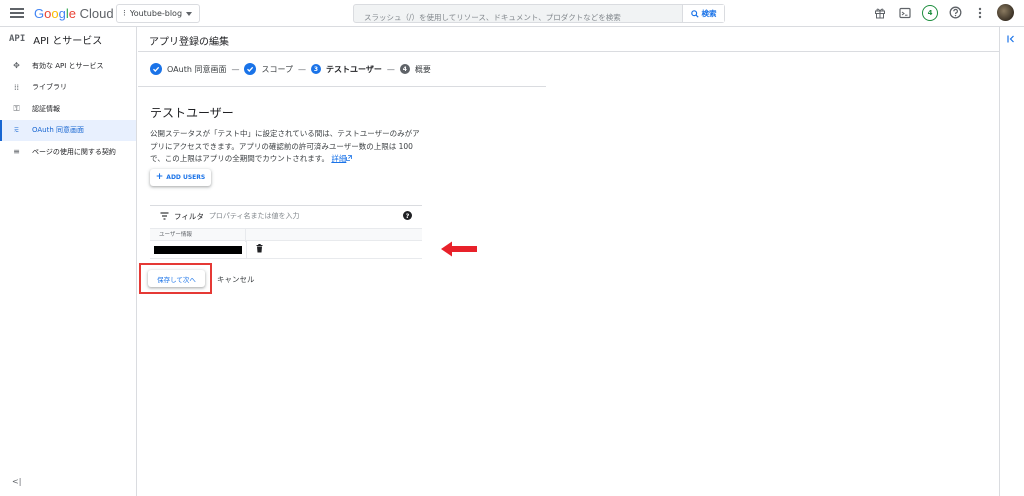  What do you see at coordinates (930, 12) in the screenshot?
I see `notification-badge: 4` at bounding box center [930, 12].